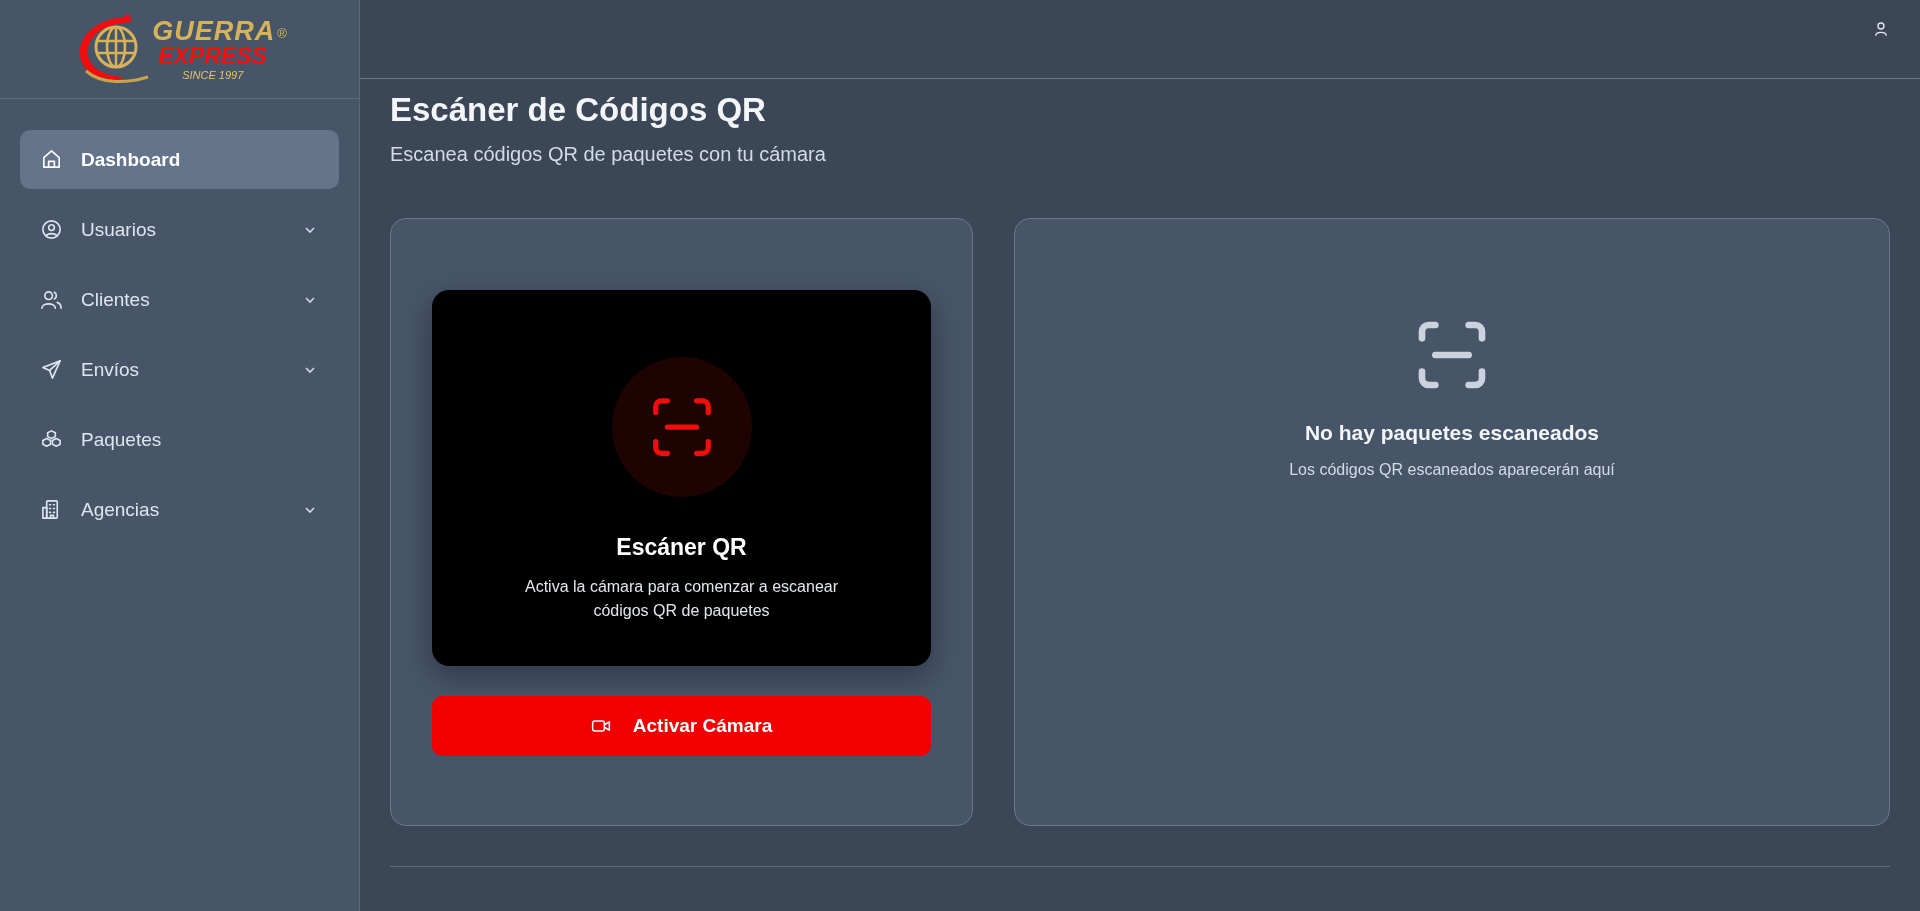 The width and height of the screenshot is (1920, 911). I want to click on registered-mark: ®, so click(282, 33).